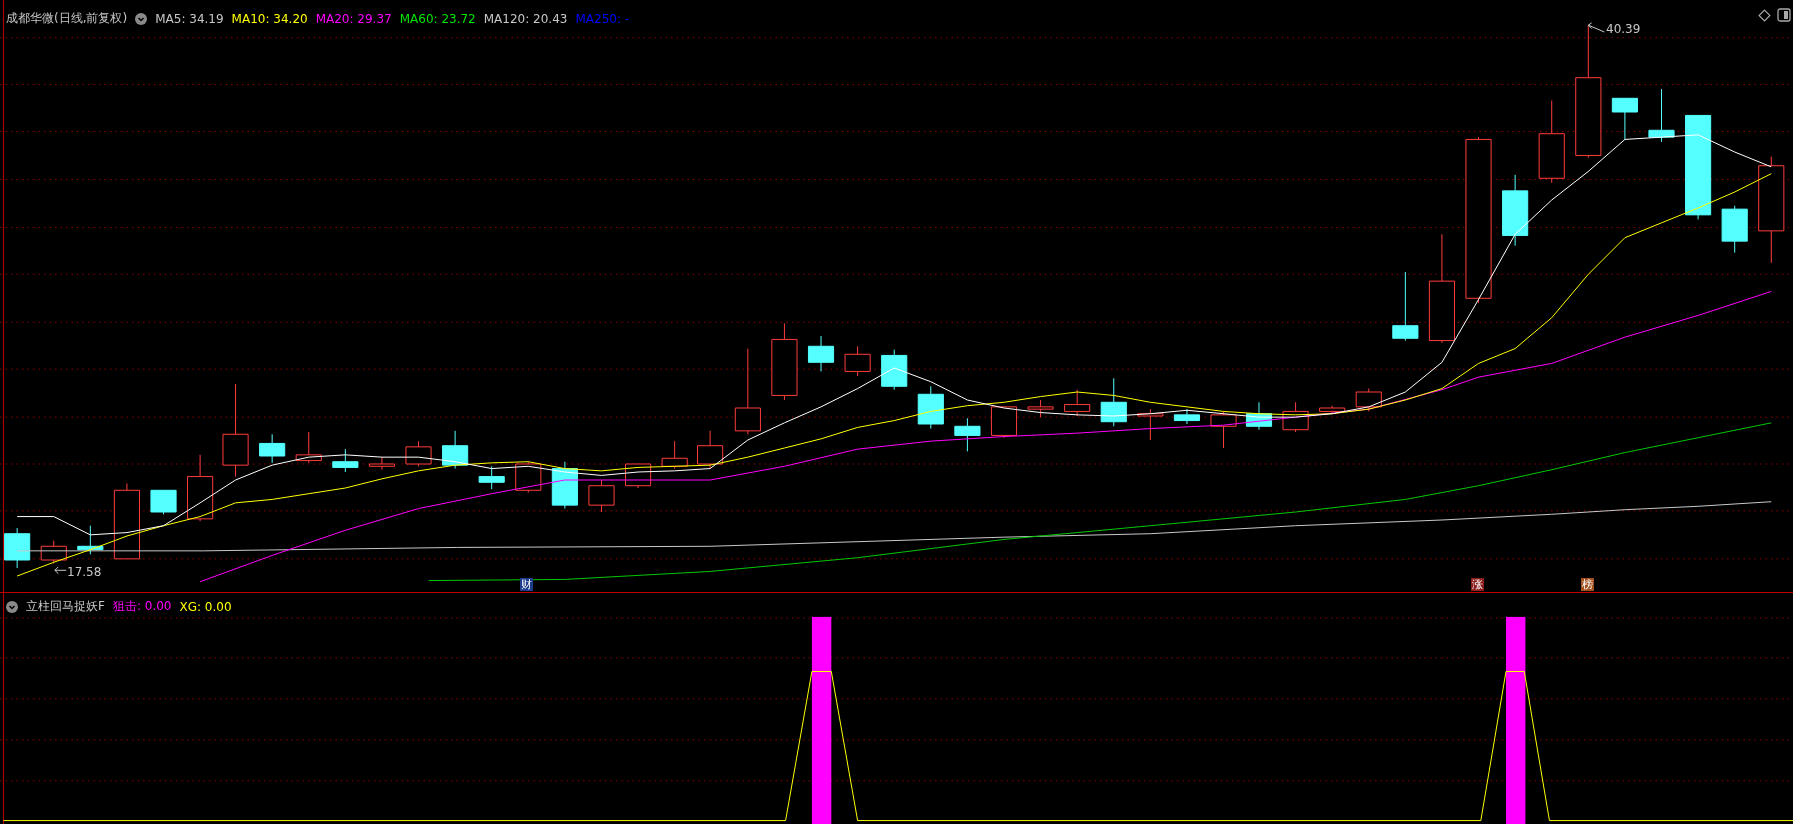  I want to click on indicator-value: MA60: 23.72, so click(437, 18).